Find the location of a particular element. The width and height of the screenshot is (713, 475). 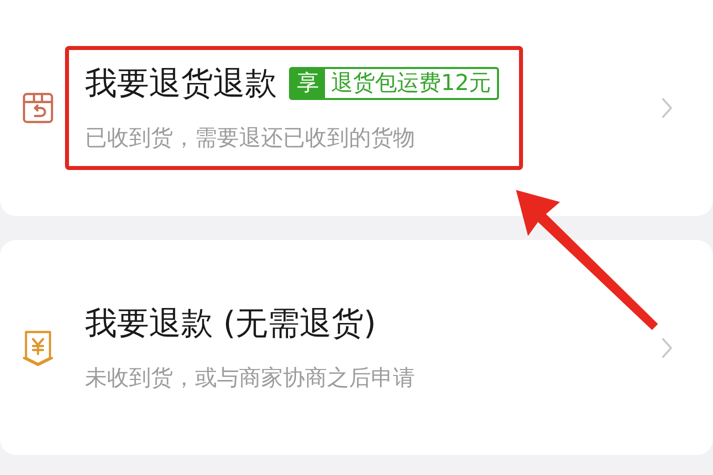

shipping-badge: 享 退货包运费12元 is located at coordinates (394, 83).